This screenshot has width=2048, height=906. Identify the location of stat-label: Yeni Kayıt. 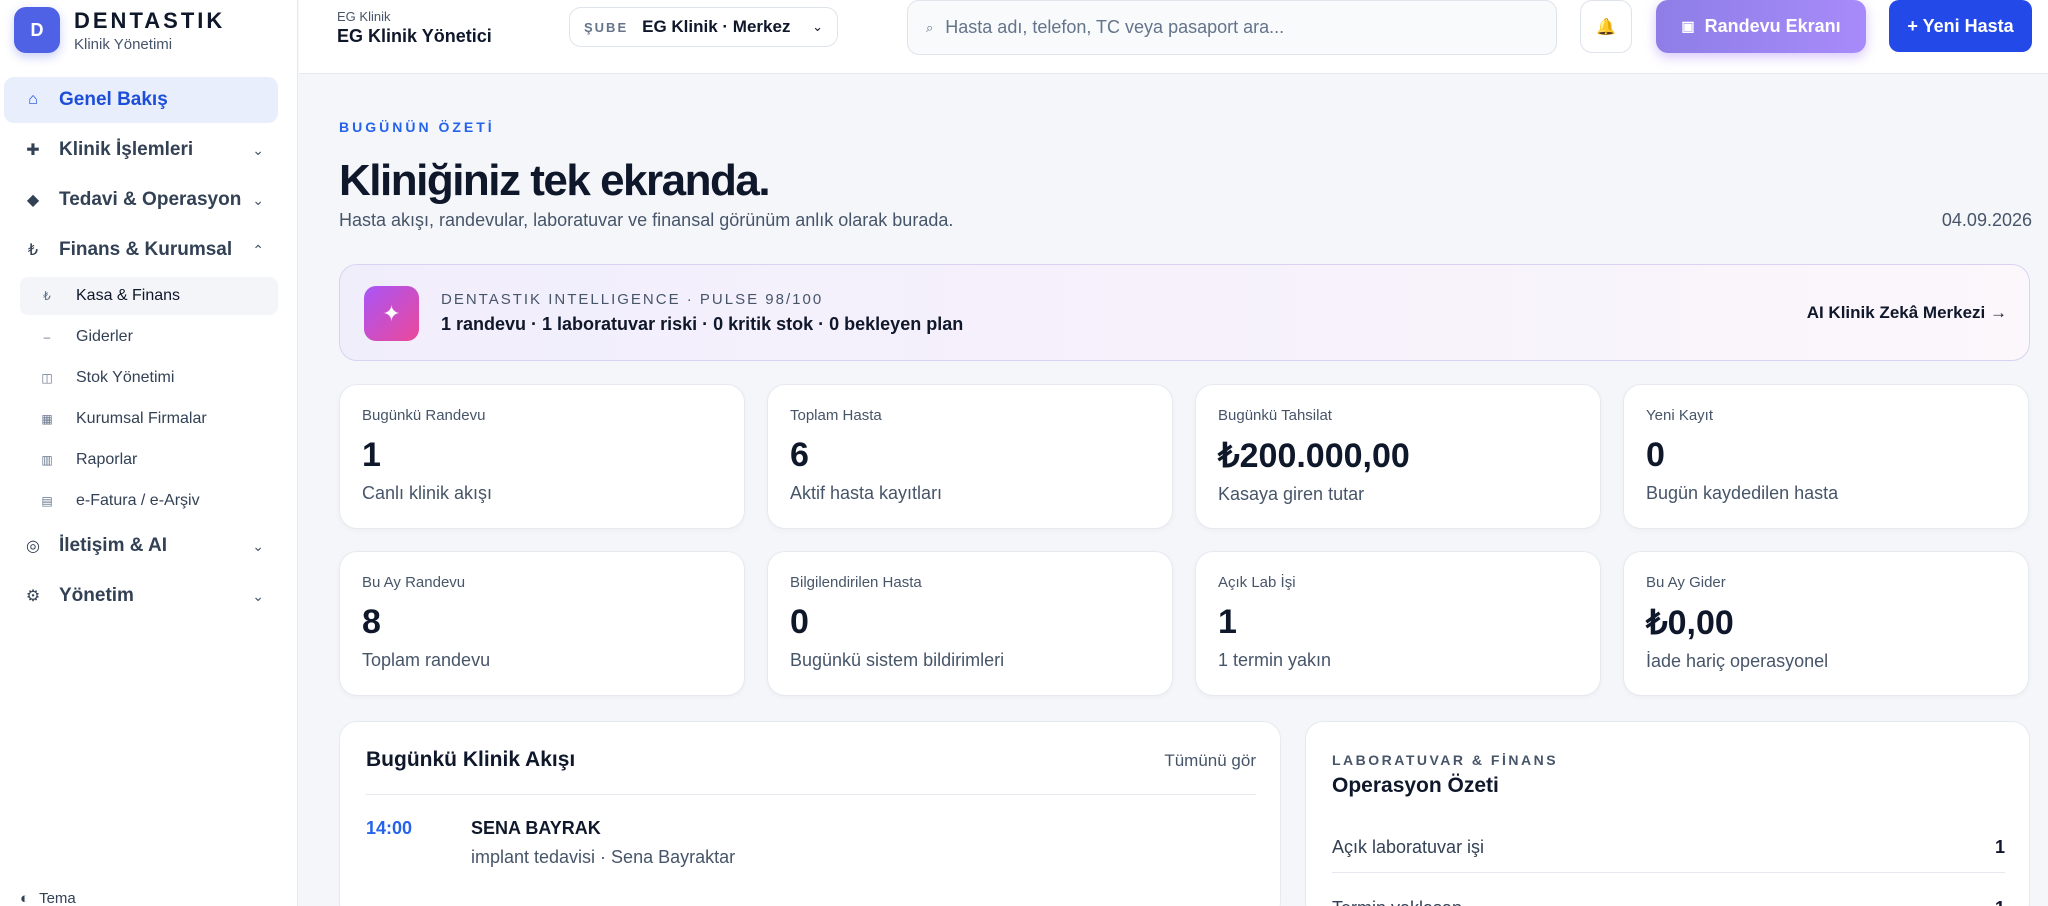
(1679, 415).